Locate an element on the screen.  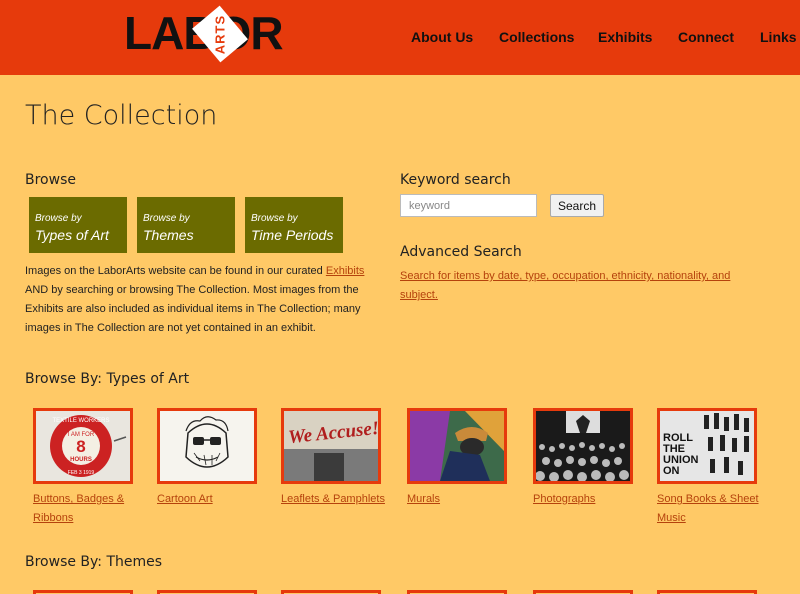
nav-about-us: About Us is located at coordinates (442, 37).